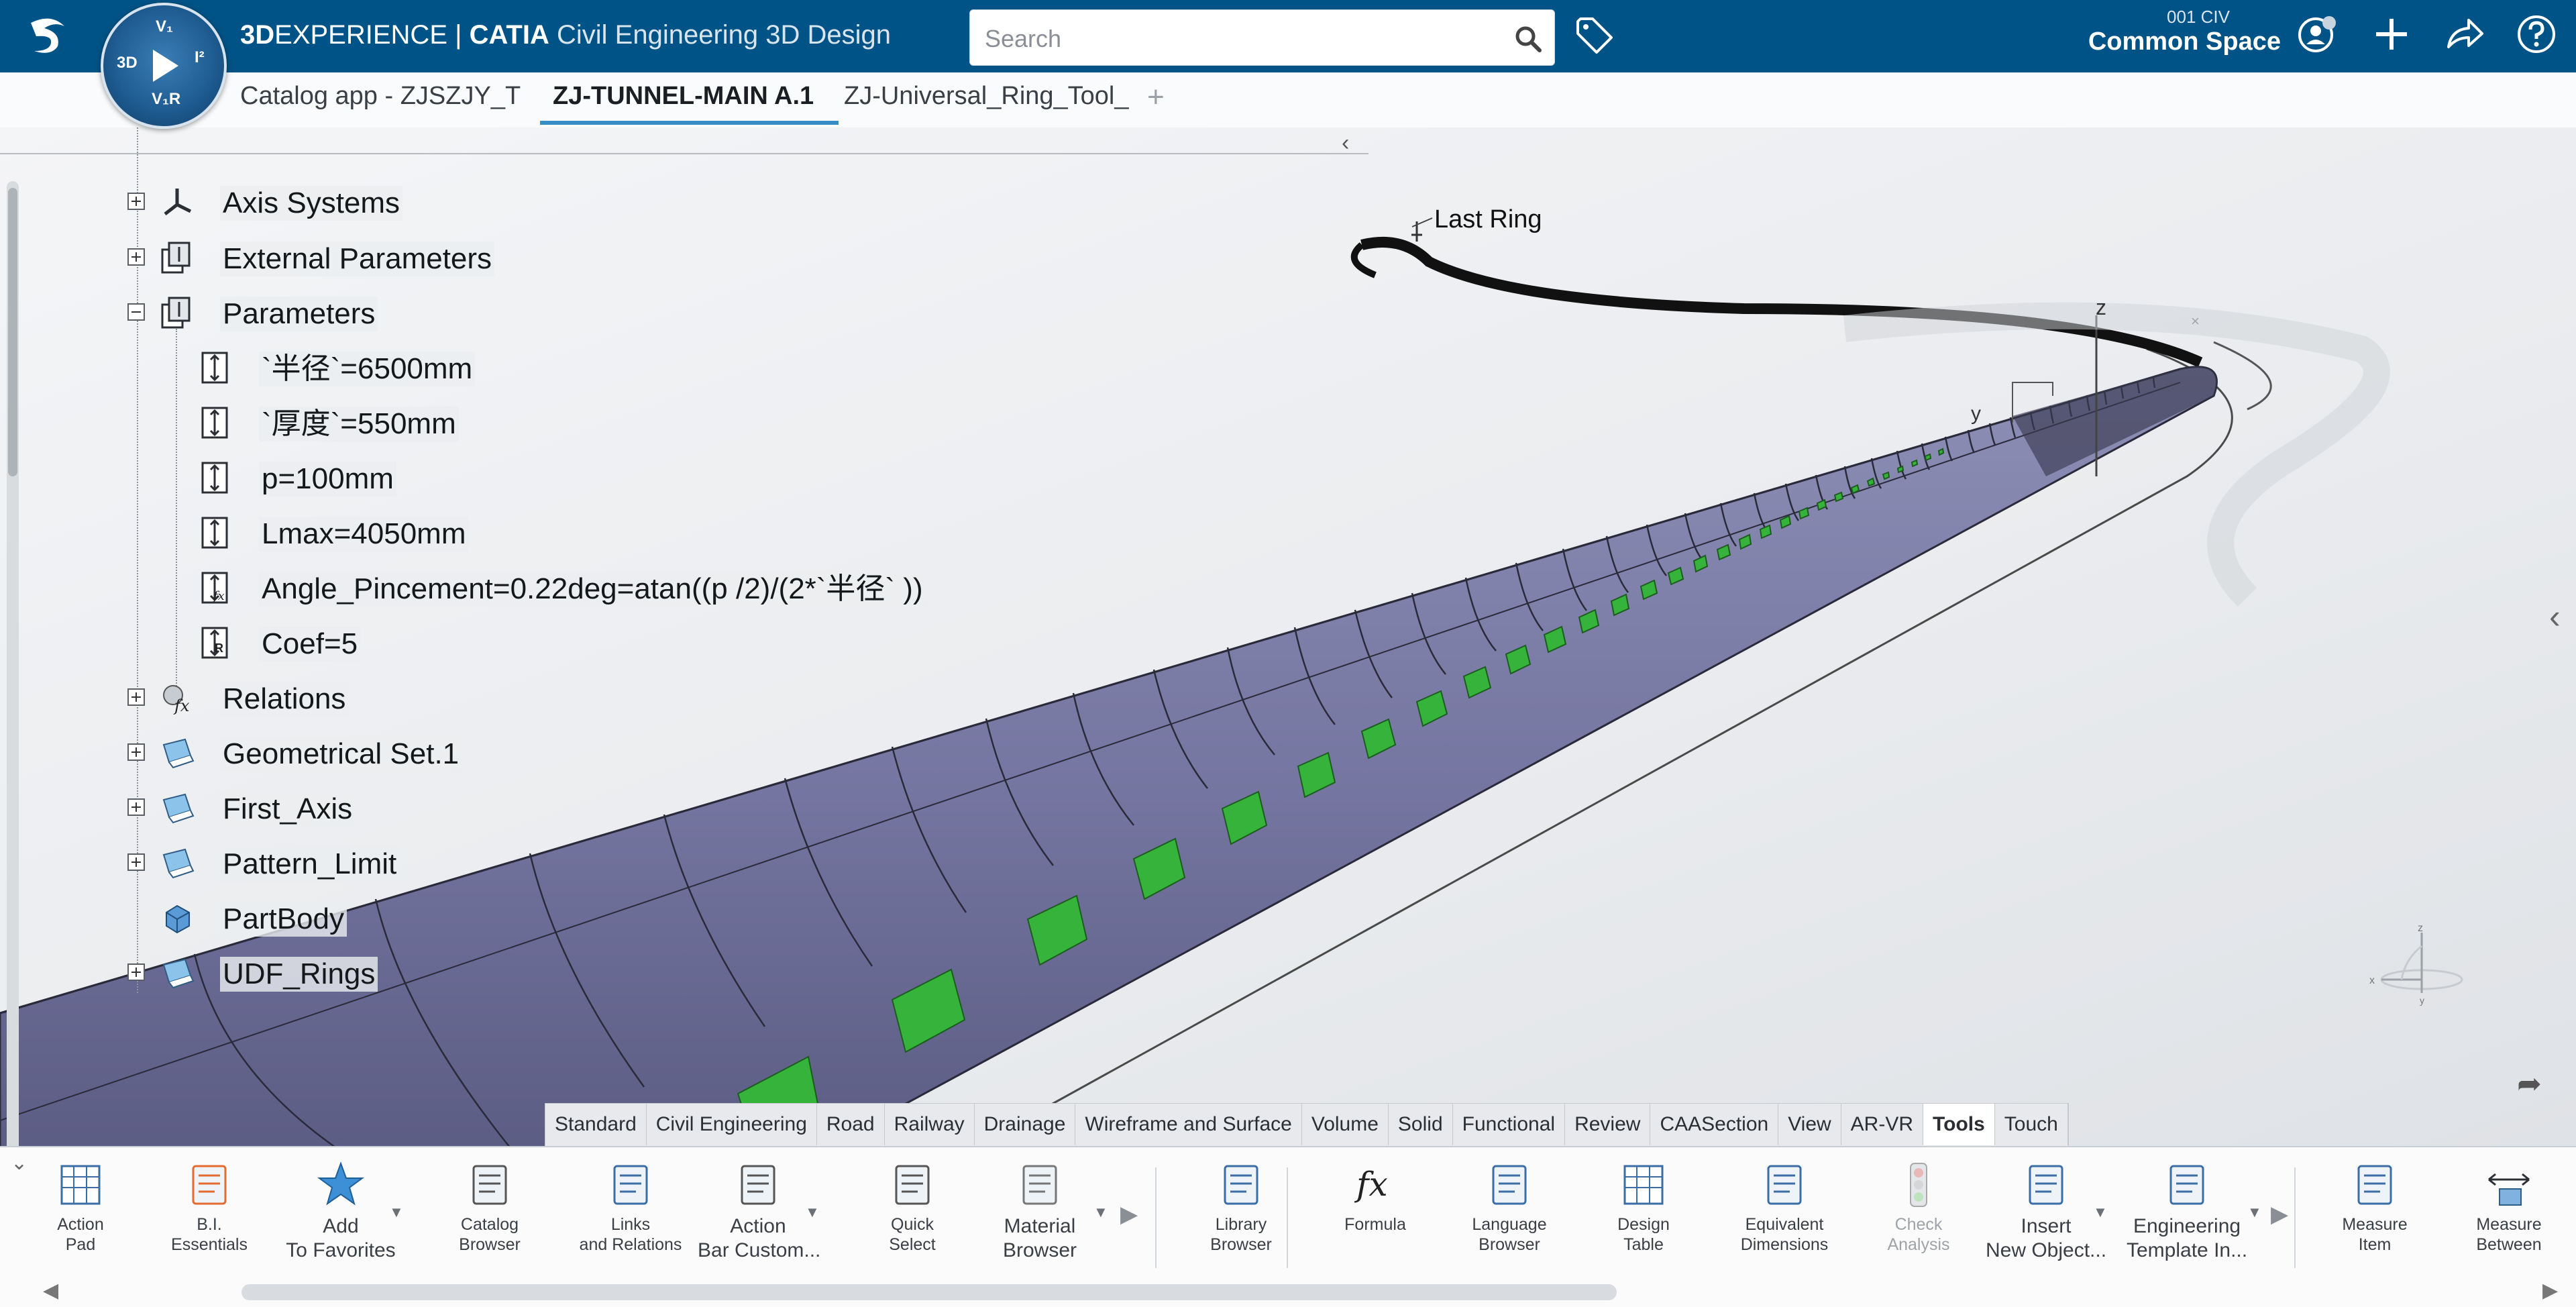 This screenshot has width=2576, height=1307. Describe the element at coordinates (503, 201) in the screenshot. I see `tree-node: Axis Systems` at that location.